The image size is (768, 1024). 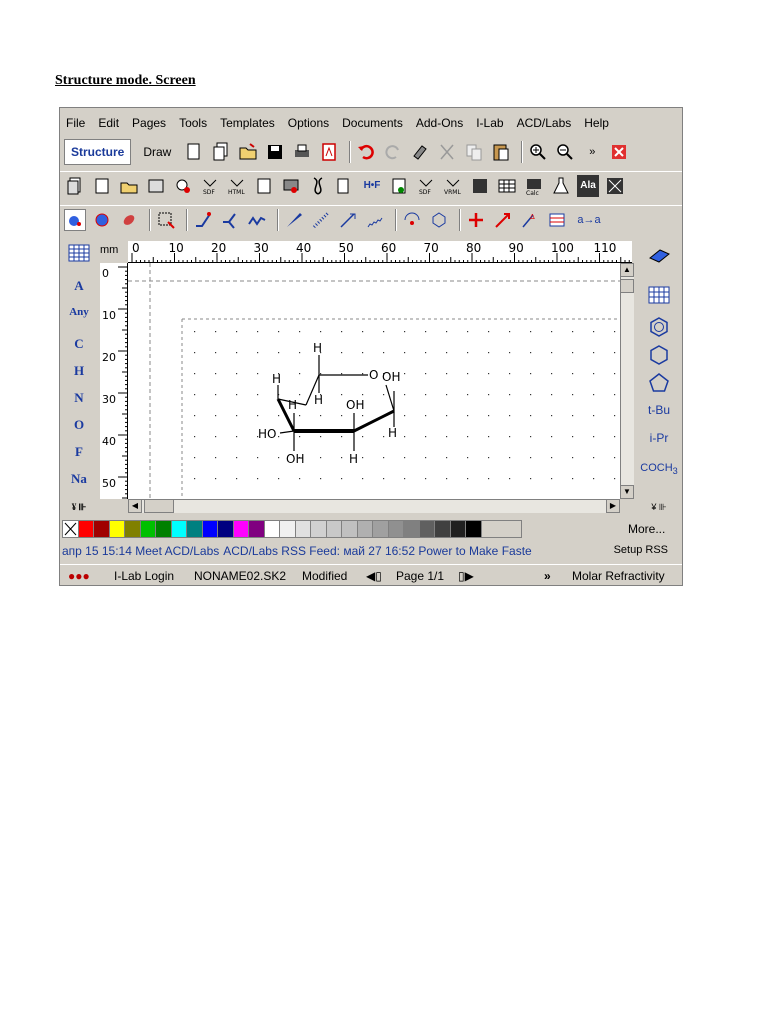 I want to click on calc-icon: Calc, so click(x=534, y=186).